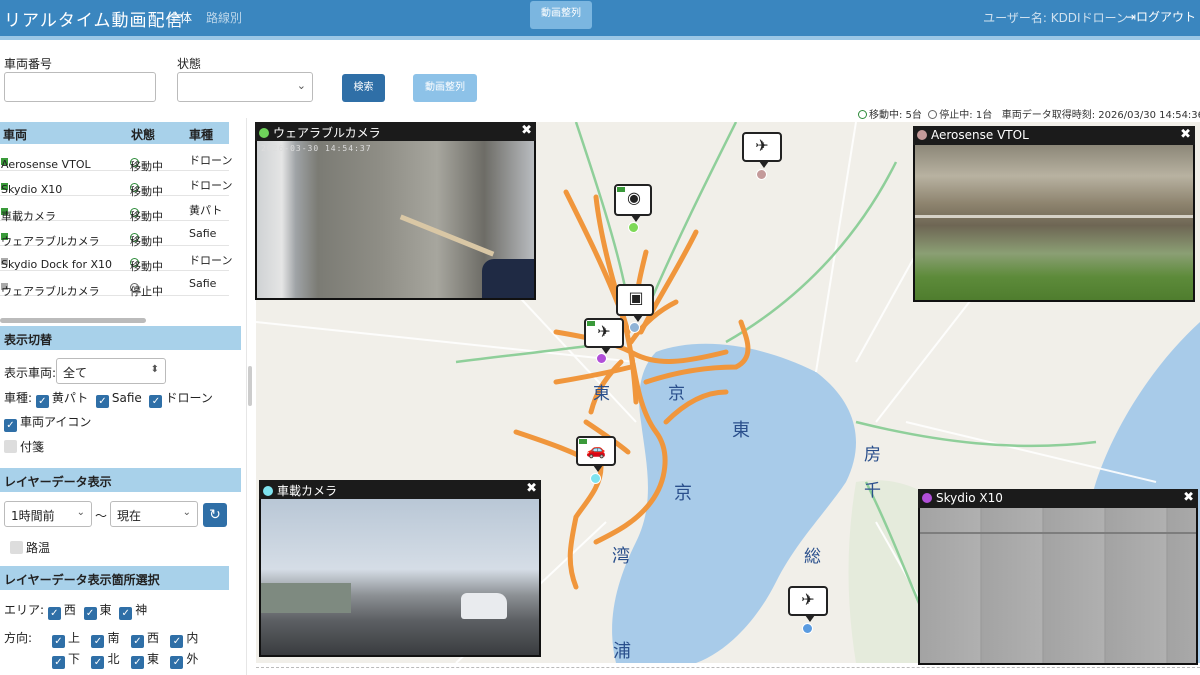 The image size is (1200, 675). I want to click on dir-inner-checkbox: ✓, so click(177, 641).